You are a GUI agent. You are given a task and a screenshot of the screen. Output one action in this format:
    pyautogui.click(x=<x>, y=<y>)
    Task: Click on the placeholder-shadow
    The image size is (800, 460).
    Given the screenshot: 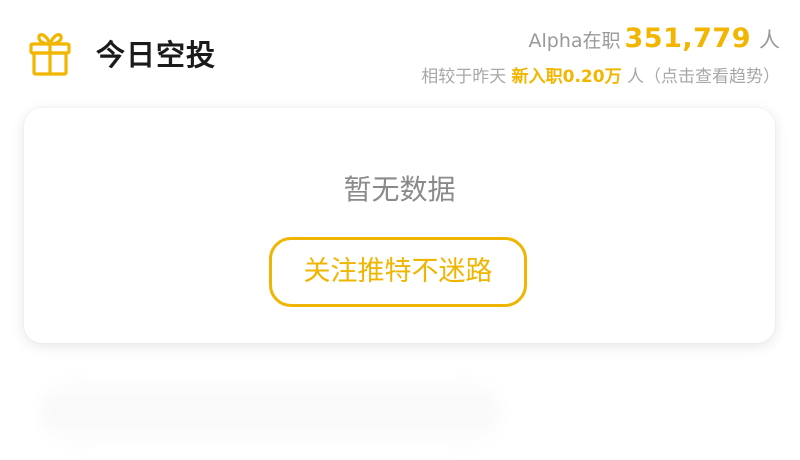 What is the action you would take?
    pyautogui.click(x=270, y=412)
    